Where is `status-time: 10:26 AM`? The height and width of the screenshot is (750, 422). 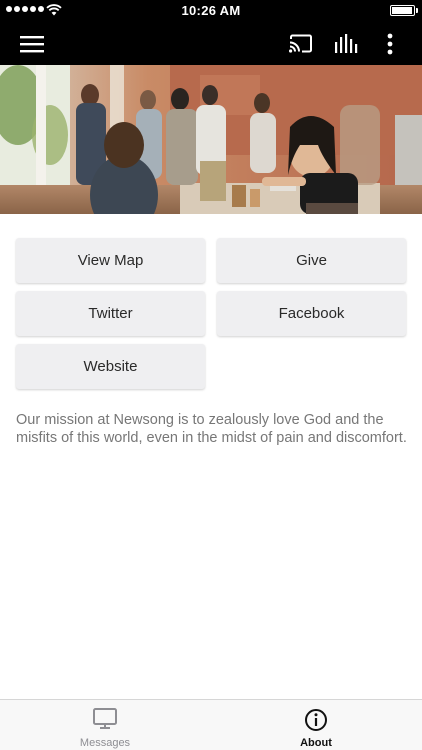 status-time: 10:26 AM is located at coordinates (211, 10).